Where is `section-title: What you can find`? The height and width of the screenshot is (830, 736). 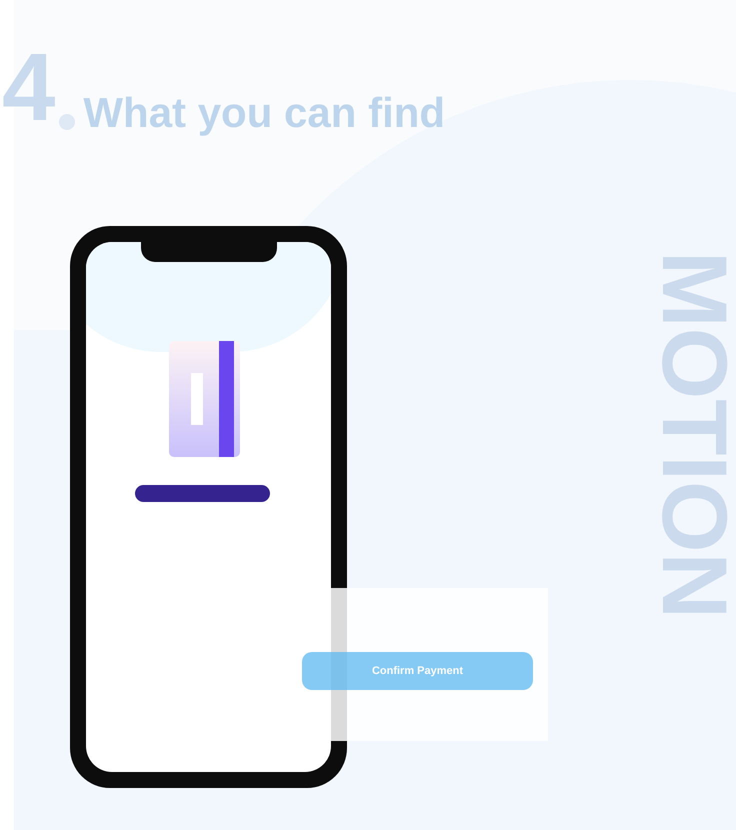 section-title: What you can find is located at coordinates (264, 113).